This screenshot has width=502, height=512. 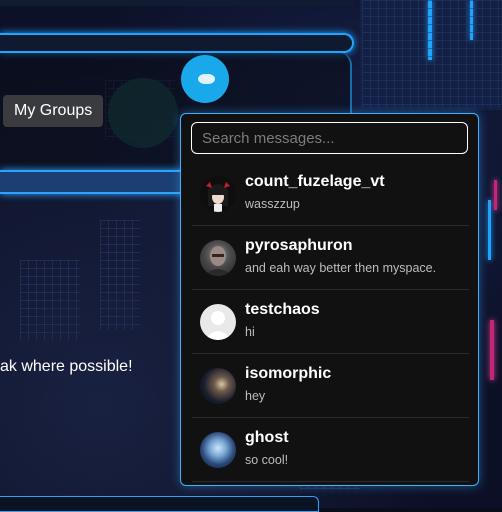 What do you see at coordinates (267, 460) in the screenshot?
I see `conversation-preview: so cool!` at bounding box center [267, 460].